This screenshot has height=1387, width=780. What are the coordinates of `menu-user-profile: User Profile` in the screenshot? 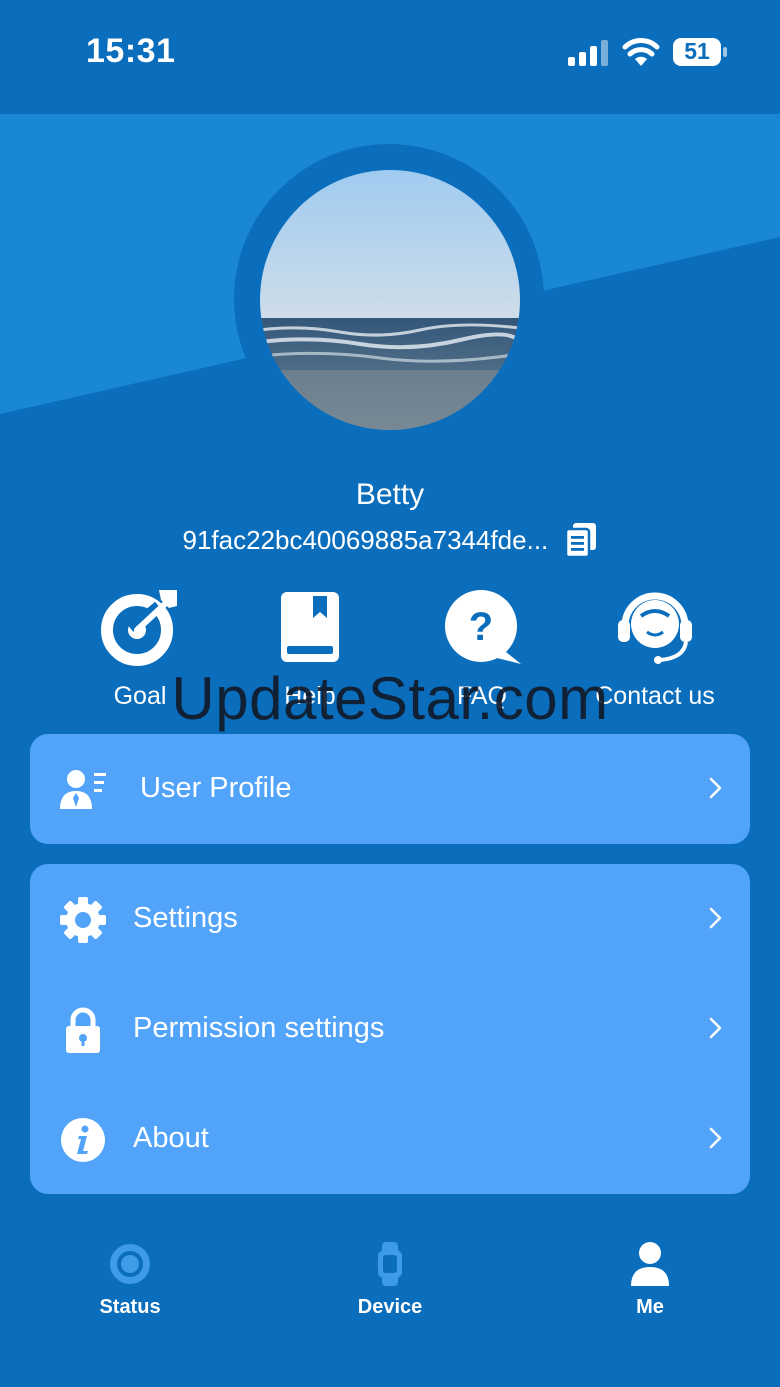 It's located at (390, 789).